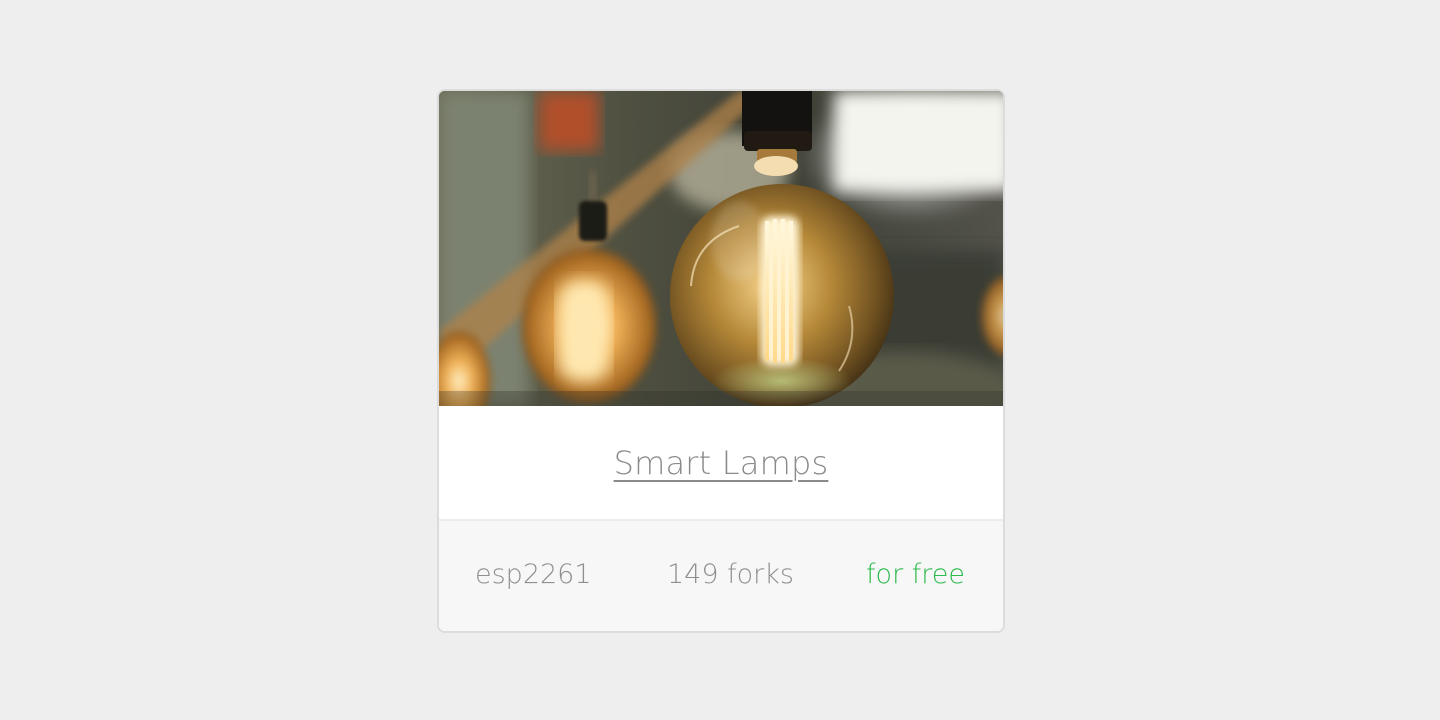 The height and width of the screenshot is (720, 1440). What do you see at coordinates (533, 574) in the screenshot?
I see `author-name: esp2261` at bounding box center [533, 574].